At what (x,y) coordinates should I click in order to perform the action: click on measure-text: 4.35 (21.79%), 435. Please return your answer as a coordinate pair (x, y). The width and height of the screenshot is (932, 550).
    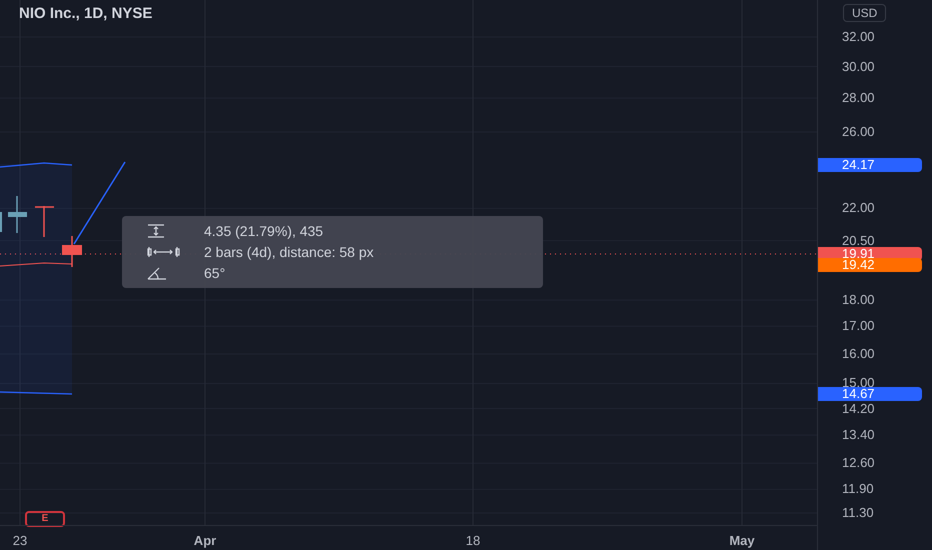
    Looking at the image, I should click on (264, 231).